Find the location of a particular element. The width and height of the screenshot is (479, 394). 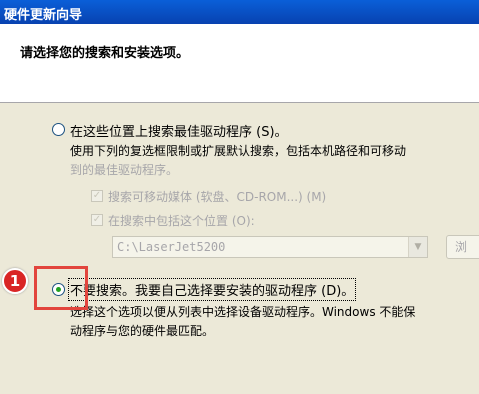

radio-search-label: 在这些位置上搜索最佳驱动程序 (S)。 is located at coordinates (179, 130).